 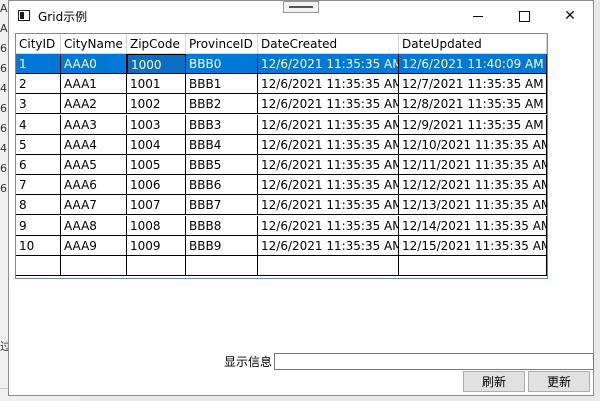 I want to click on cell-province-id: BBB7, so click(x=222, y=205).